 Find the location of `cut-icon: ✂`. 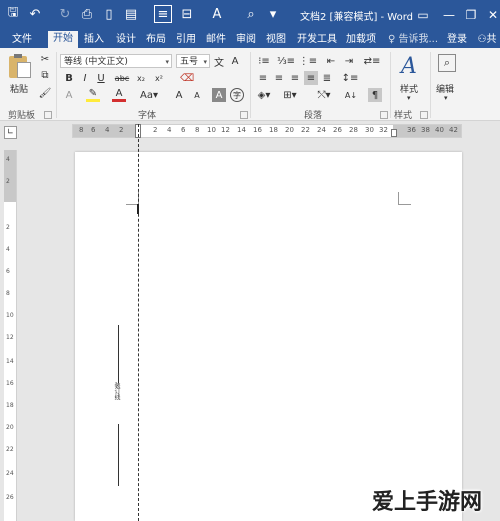

cut-icon: ✂ is located at coordinates (45, 59).